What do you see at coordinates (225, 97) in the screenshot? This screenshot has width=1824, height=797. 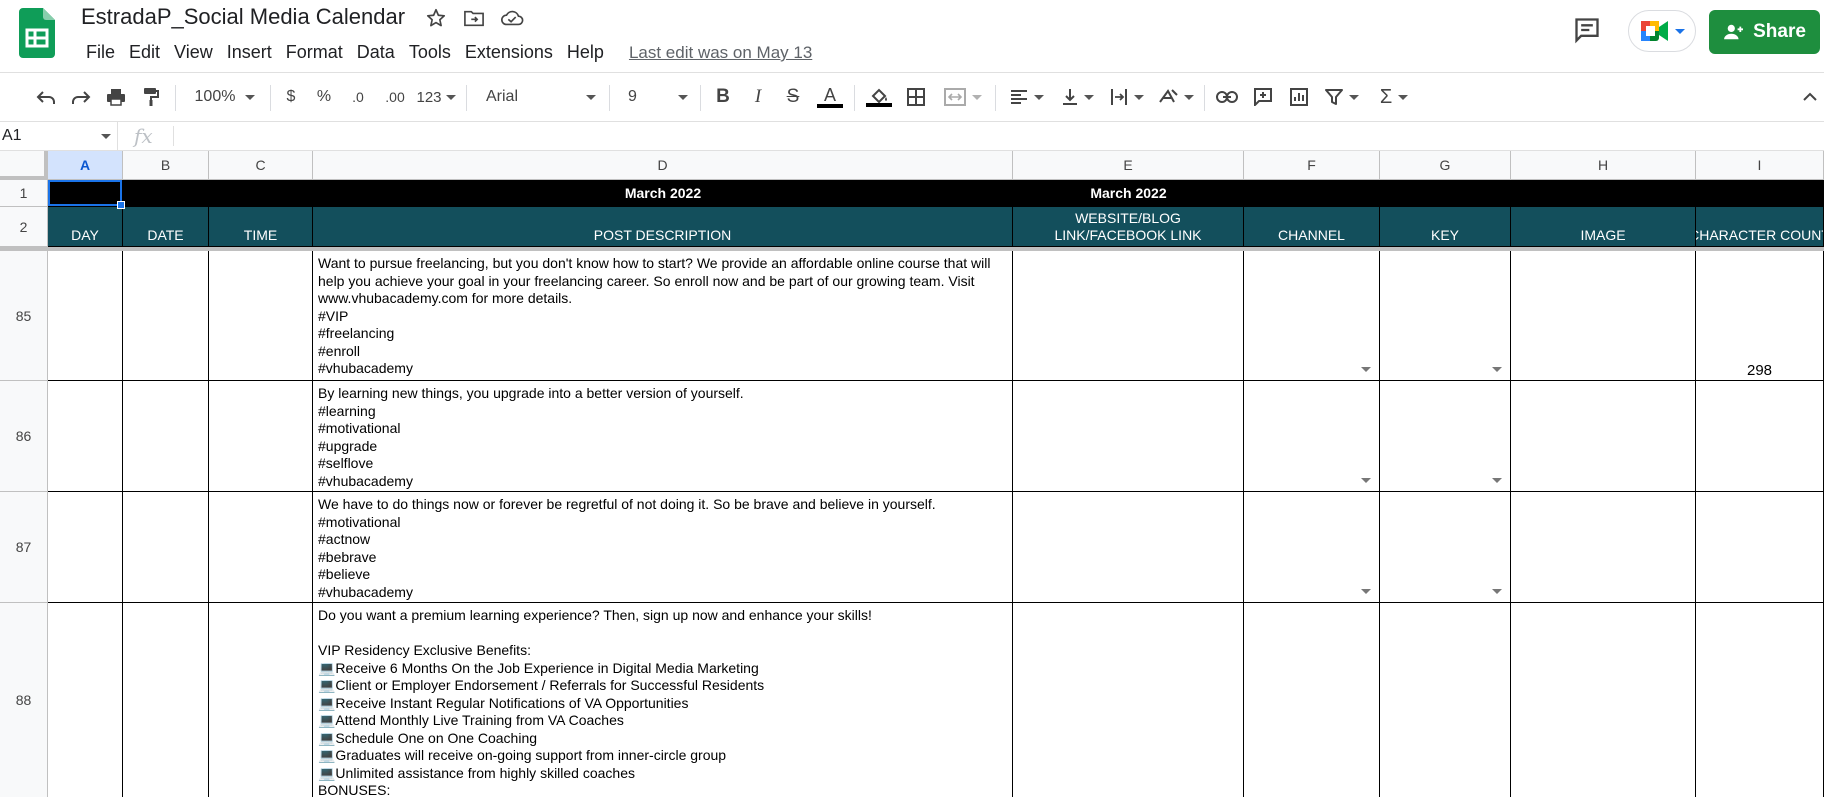 I see `zoom-select: 100%` at bounding box center [225, 97].